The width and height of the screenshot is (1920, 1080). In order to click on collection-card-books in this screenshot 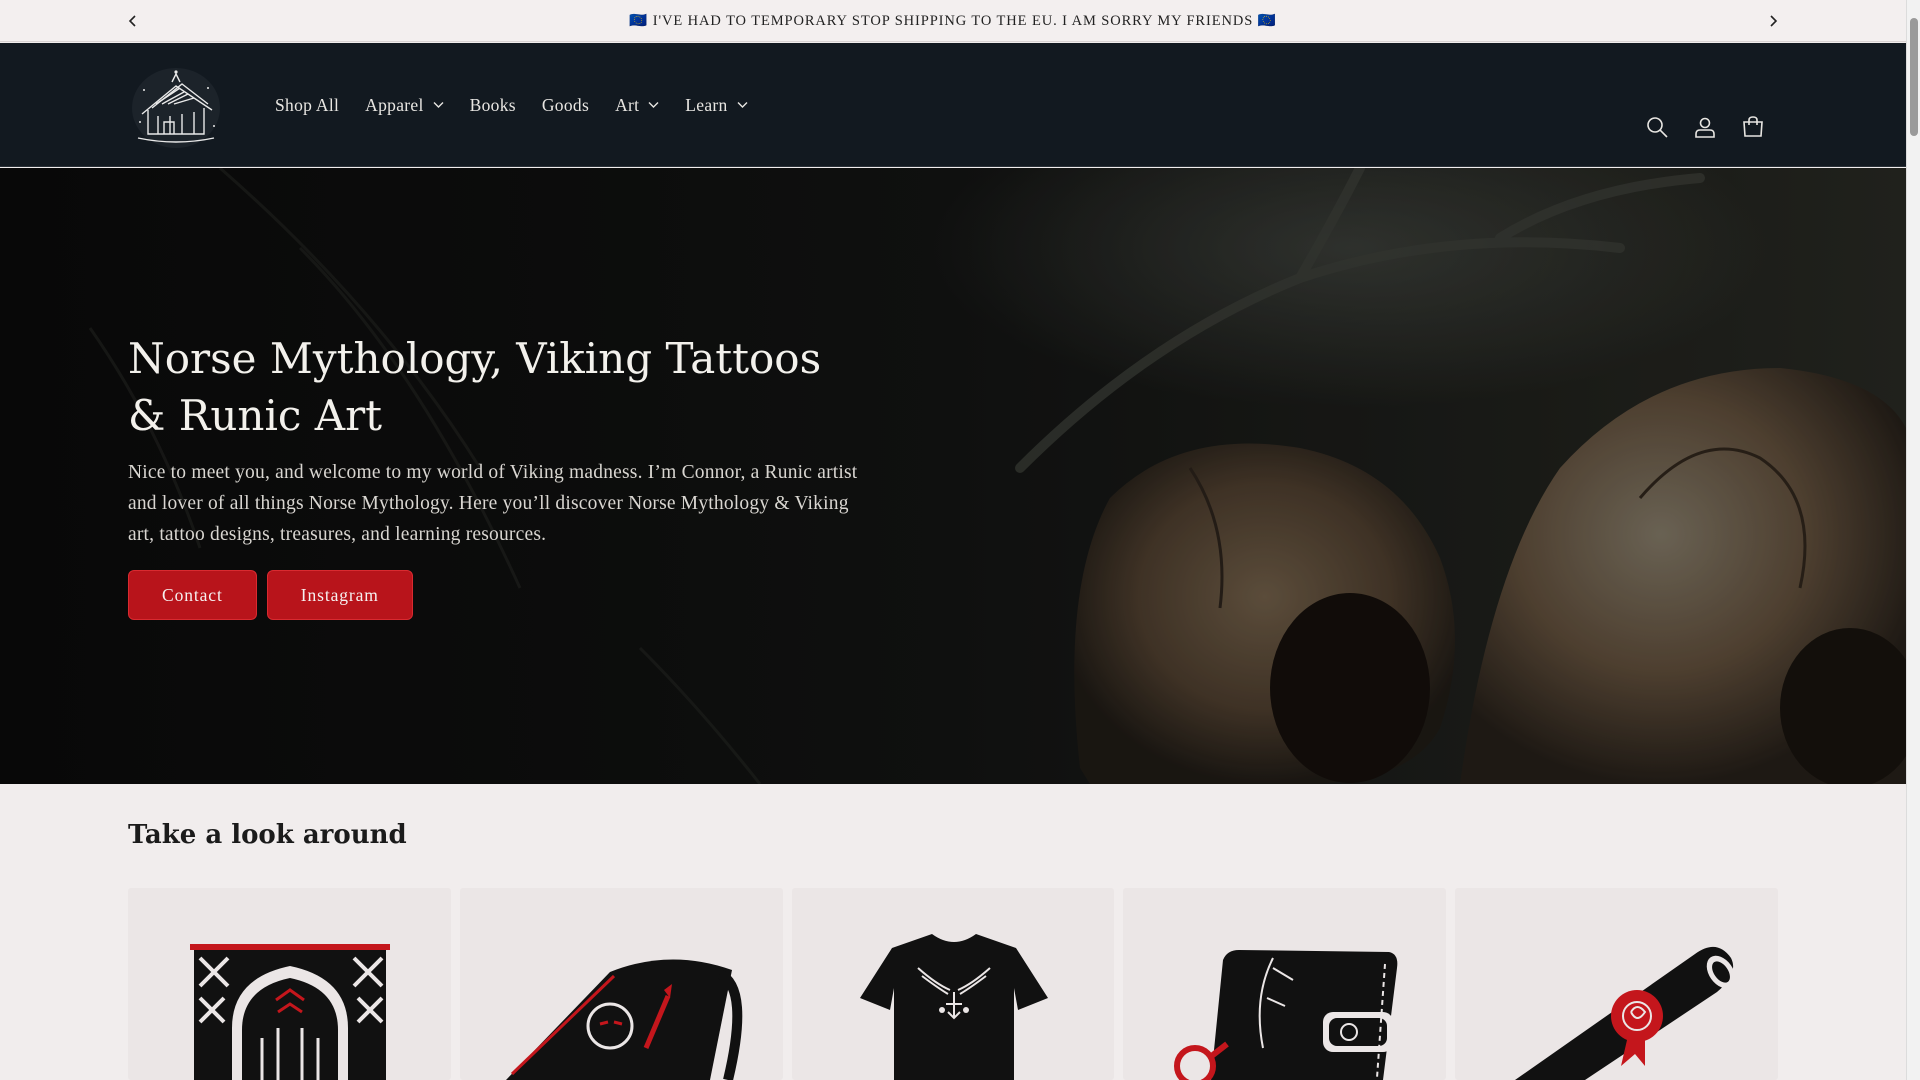, I will do `click(621, 984)`.